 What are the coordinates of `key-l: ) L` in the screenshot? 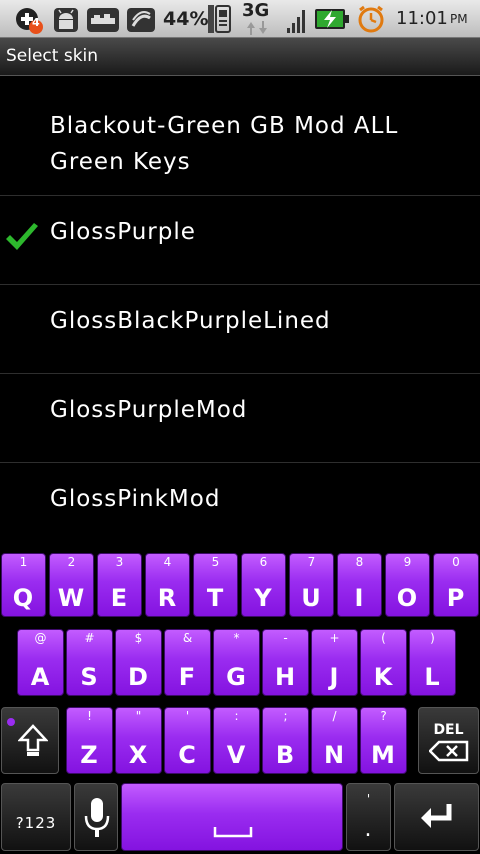 It's located at (432, 662).